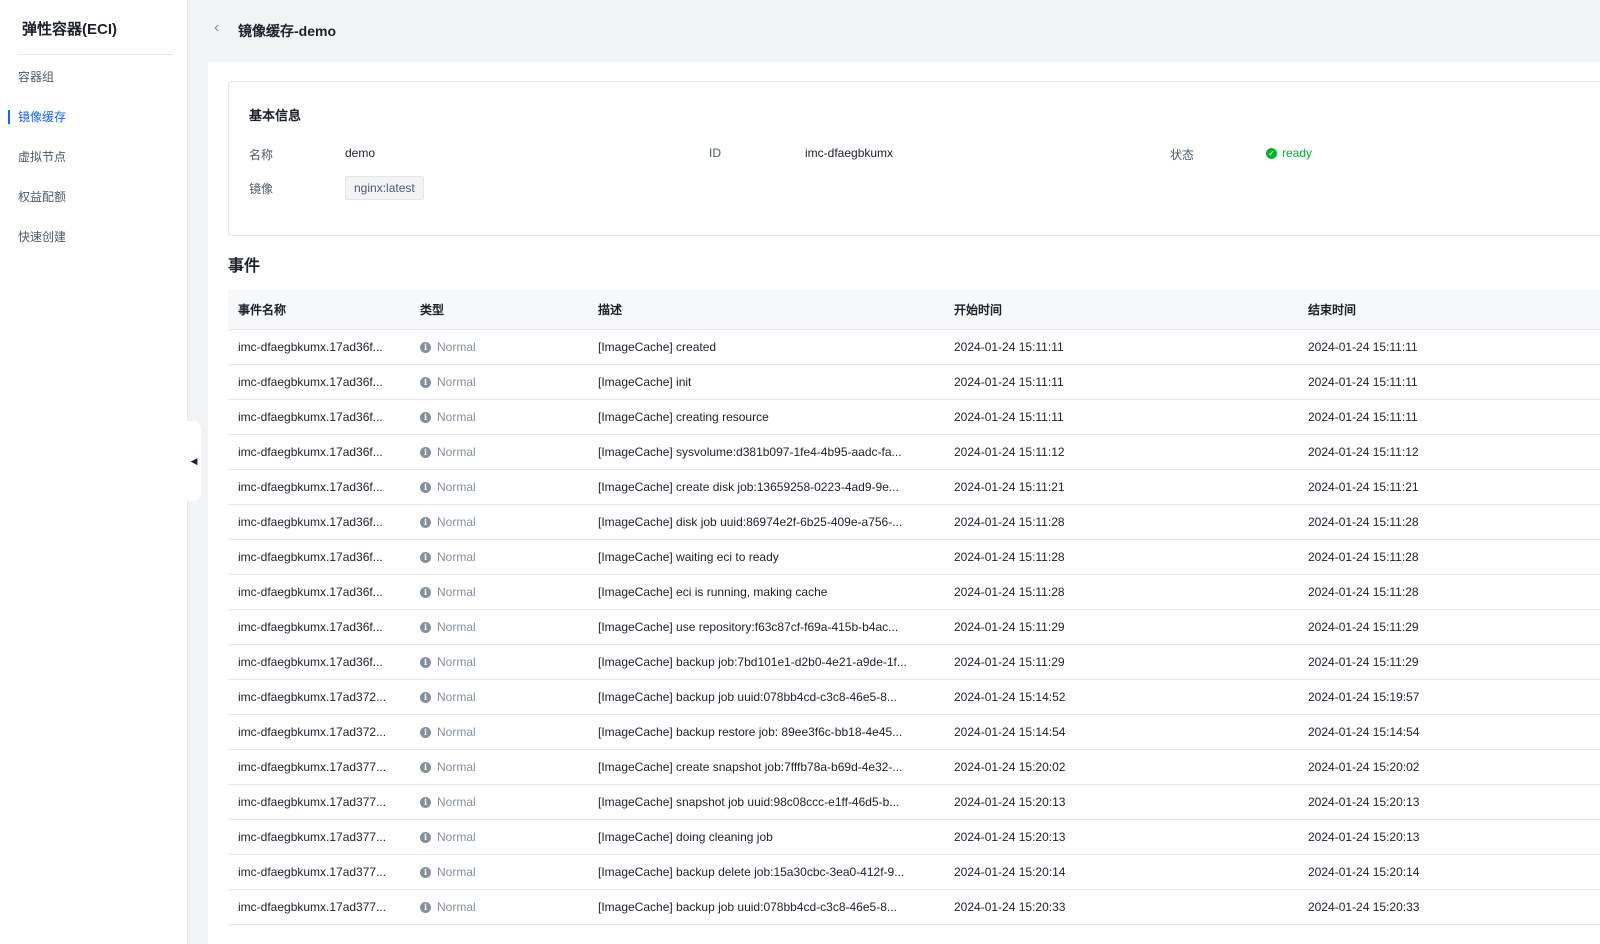 This screenshot has width=1600, height=944. Describe the element at coordinates (683, 417) in the screenshot. I see `event-description: [ImageCache] creating resource` at that location.